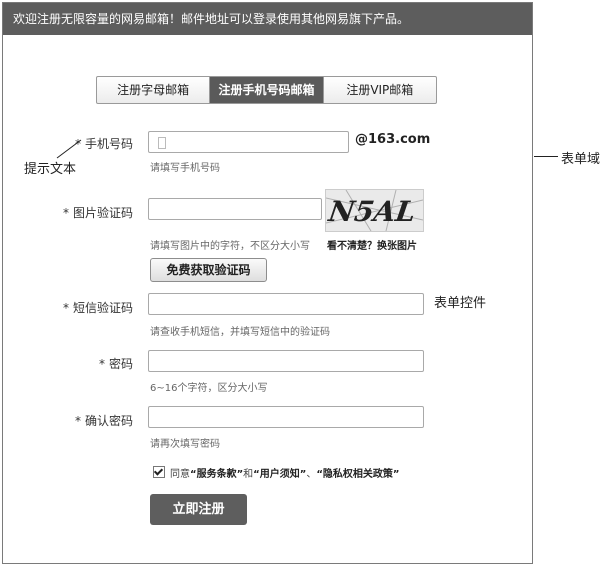 Image resolution: width=604 pixels, height=568 pixels. What do you see at coordinates (279, 474) in the screenshot?
I see `user-notice-link: “用户须知”` at bounding box center [279, 474].